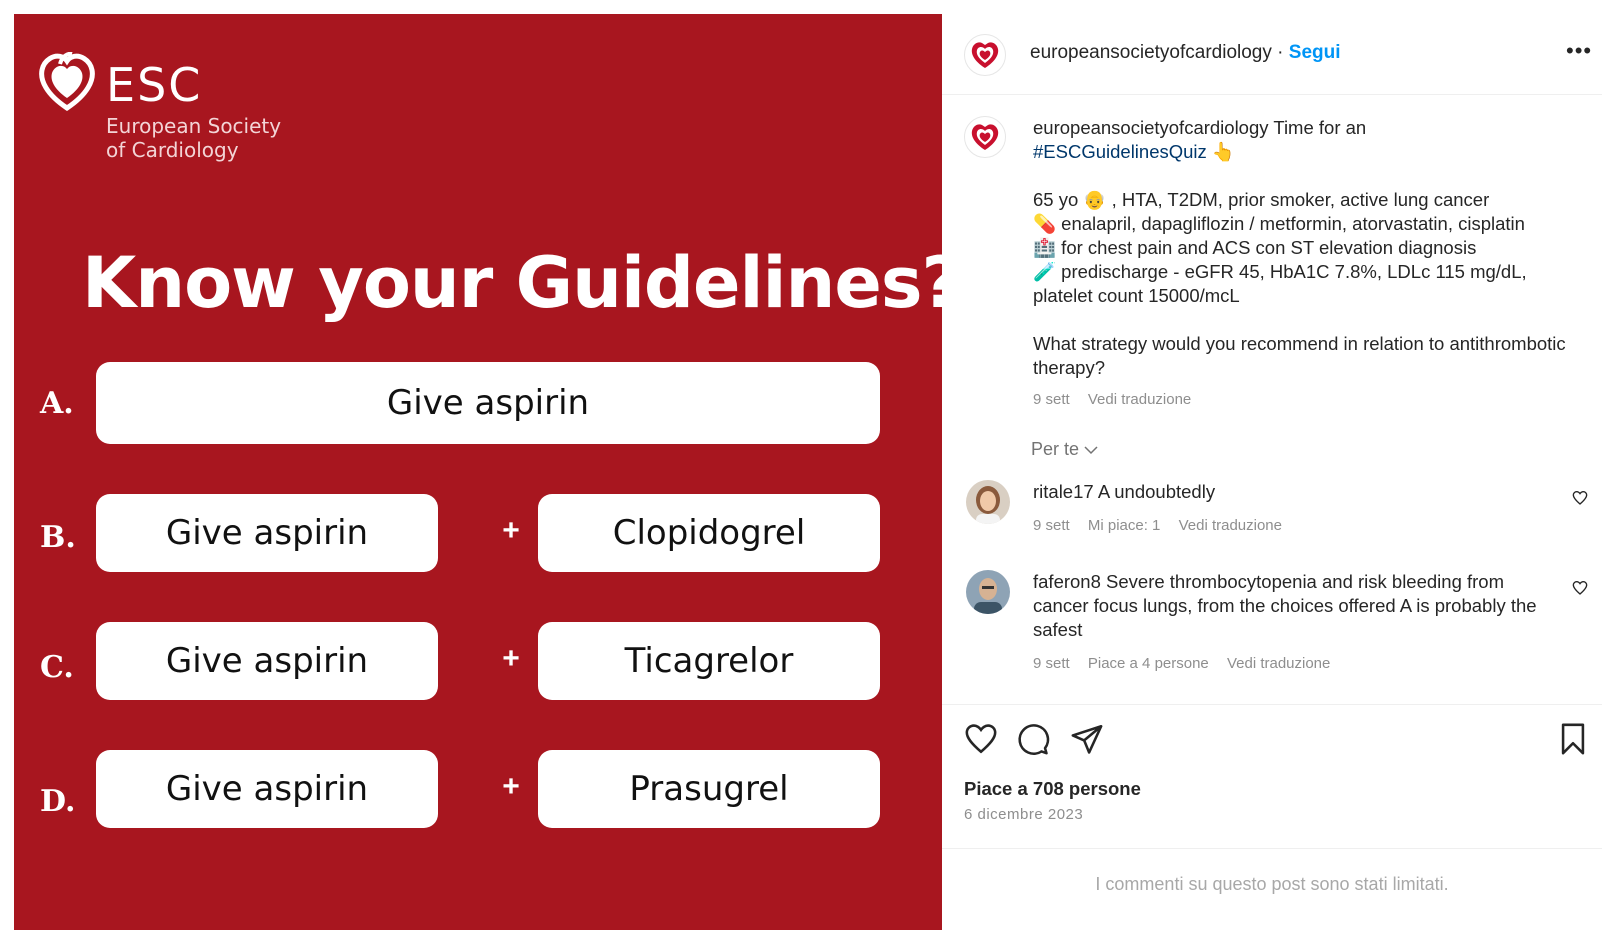 This screenshot has height=930, width=1602. What do you see at coordinates (1055, 449) in the screenshot?
I see `comment-sort-label: Per te` at bounding box center [1055, 449].